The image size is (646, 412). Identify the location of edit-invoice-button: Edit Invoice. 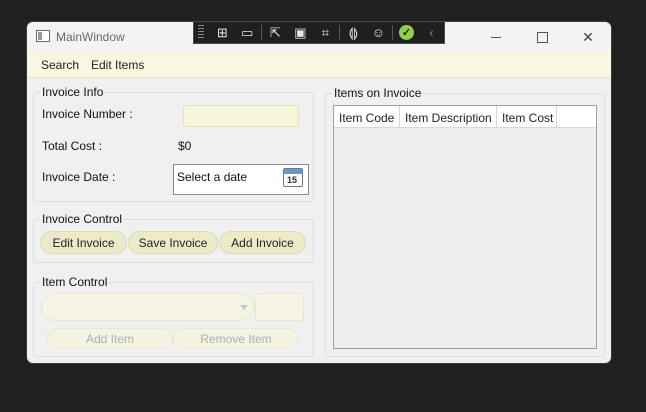
(83, 242).